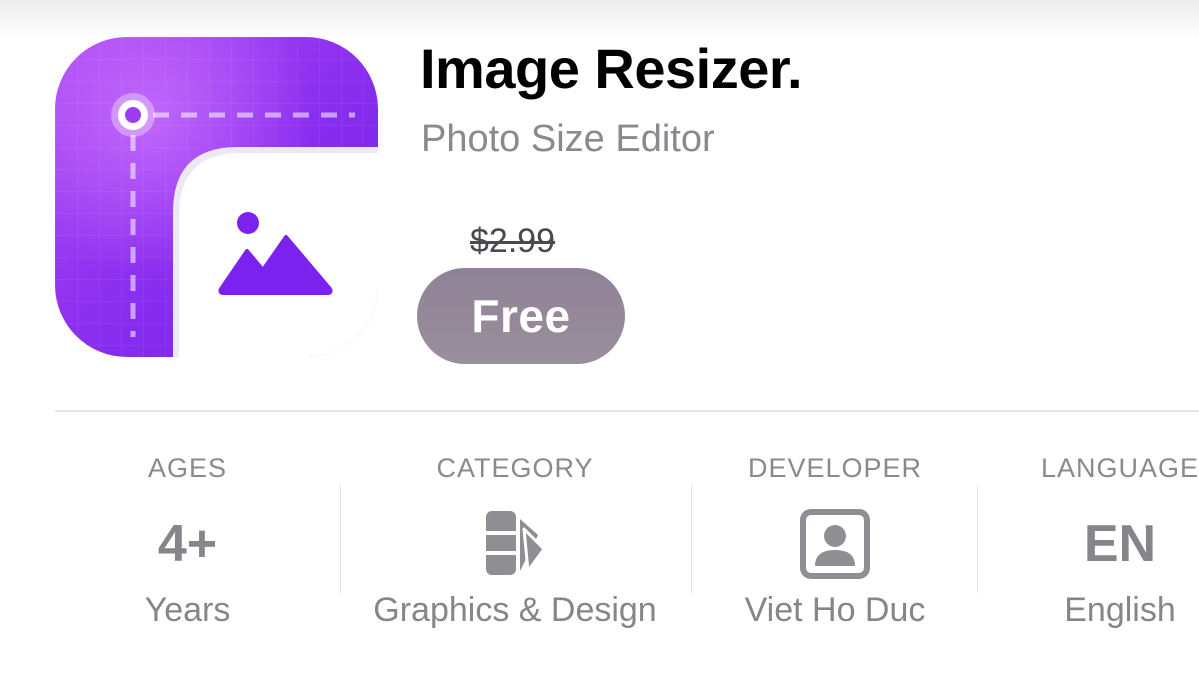  What do you see at coordinates (187, 544) in the screenshot?
I see `ages-value: 4+` at bounding box center [187, 544].